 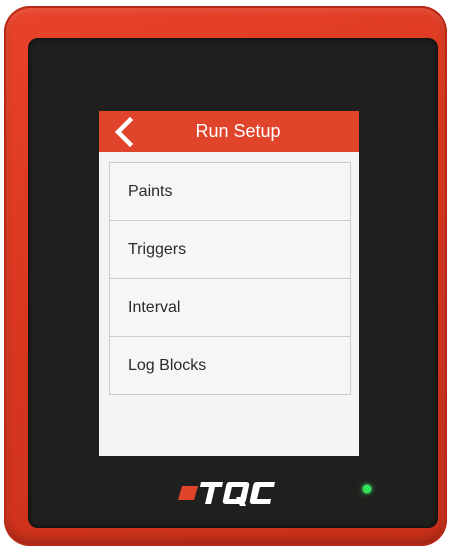 What do you see at coordinates (238, 131) in the screenshot?
I see `page-title: Run Setup` at bounding box center [238, 131].